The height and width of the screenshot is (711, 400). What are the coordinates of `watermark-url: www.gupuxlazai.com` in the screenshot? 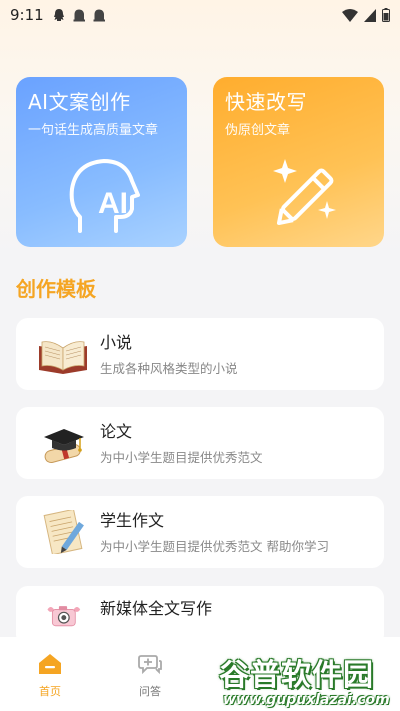 It's located at (306, 700).